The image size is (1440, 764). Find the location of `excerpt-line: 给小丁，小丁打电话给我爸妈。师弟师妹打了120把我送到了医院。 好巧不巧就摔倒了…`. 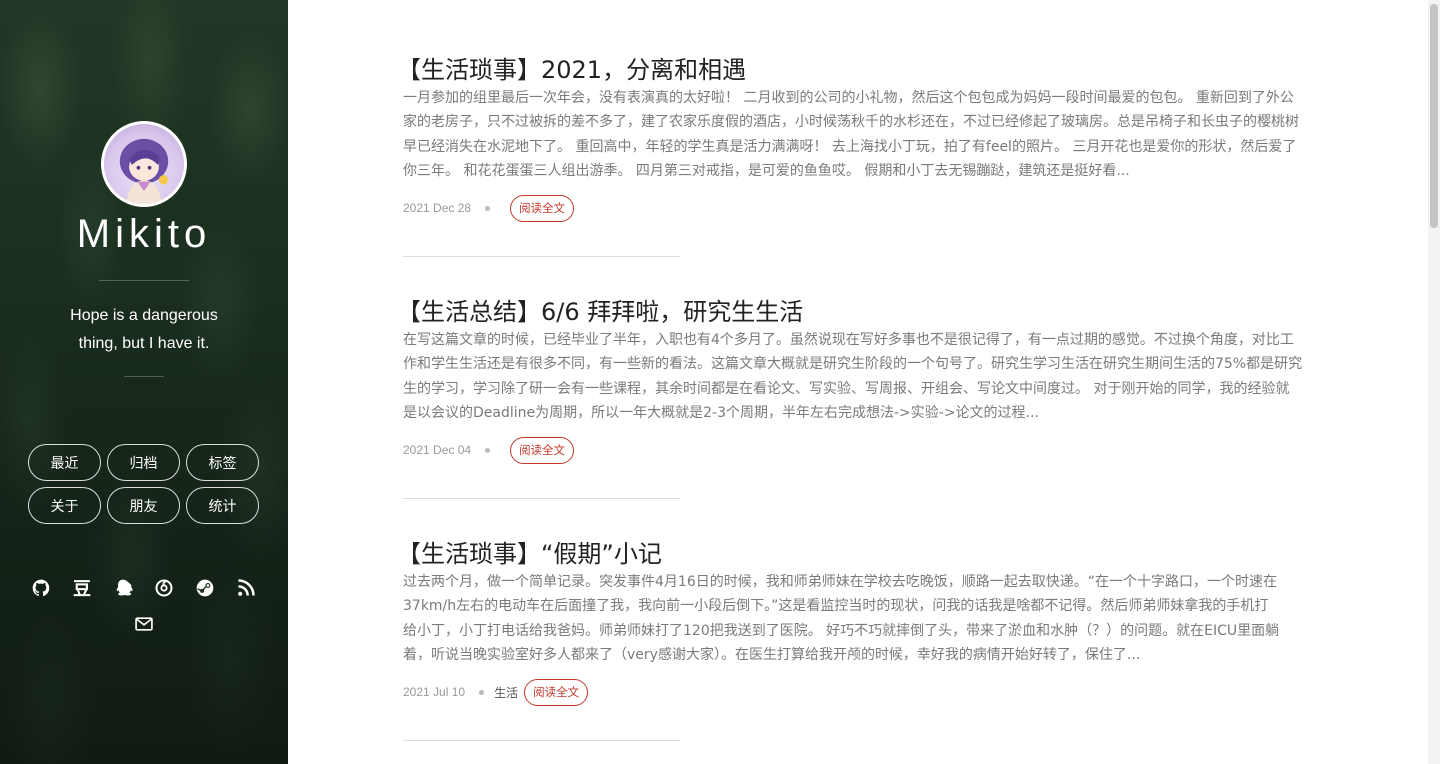

excerpt-line: 给小丁，小丁打电话给我爸妈。师弟师妹打了120把我送到了医院。 好巧不巧就摔倒了… is located at coordinates (841, 630).